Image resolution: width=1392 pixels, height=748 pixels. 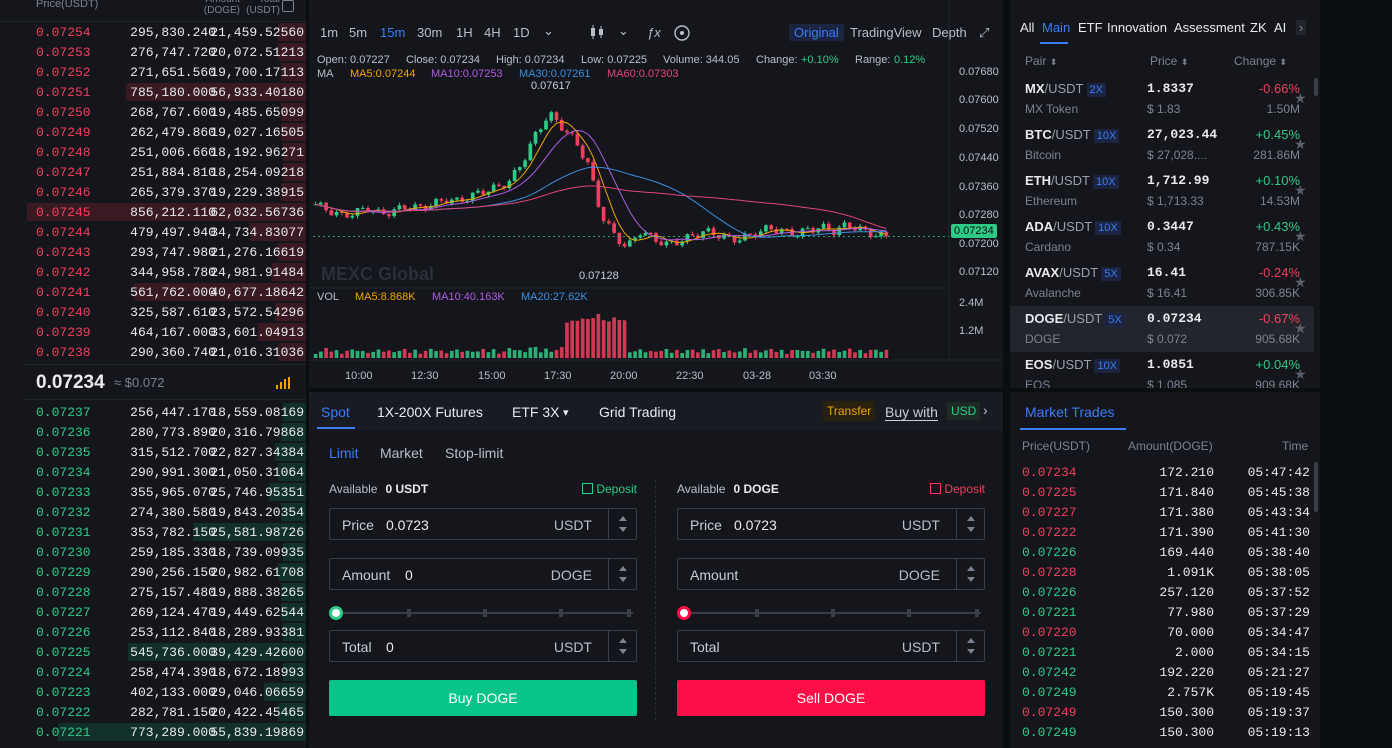 What do you see at coordinates (637, 412) in the screenshot?
I see `tab-grid-trading: Grid Trading` at bounding box center [637, 412].